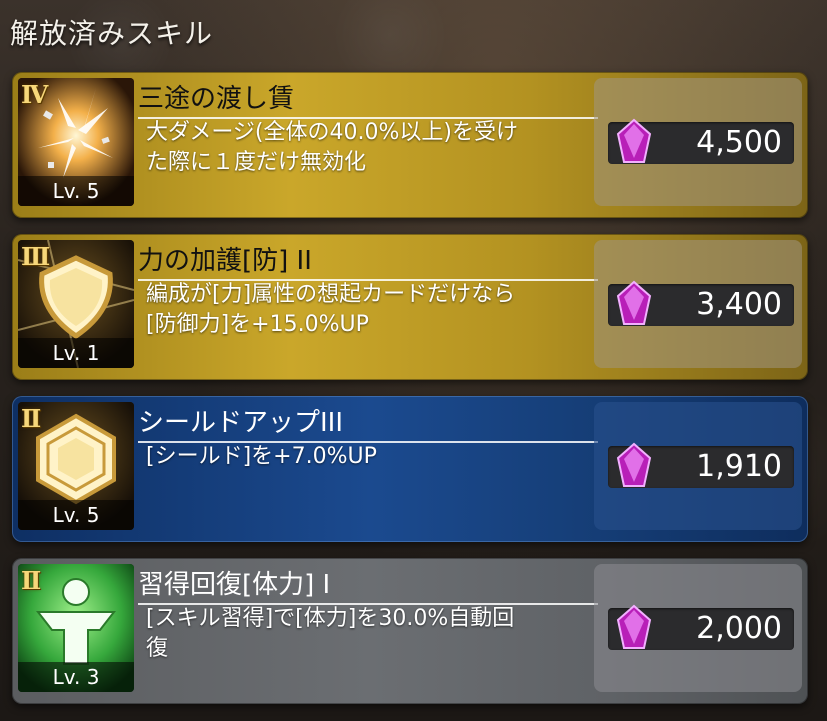  I want to click on skill-level: Lv. 1, so click(76, 353).